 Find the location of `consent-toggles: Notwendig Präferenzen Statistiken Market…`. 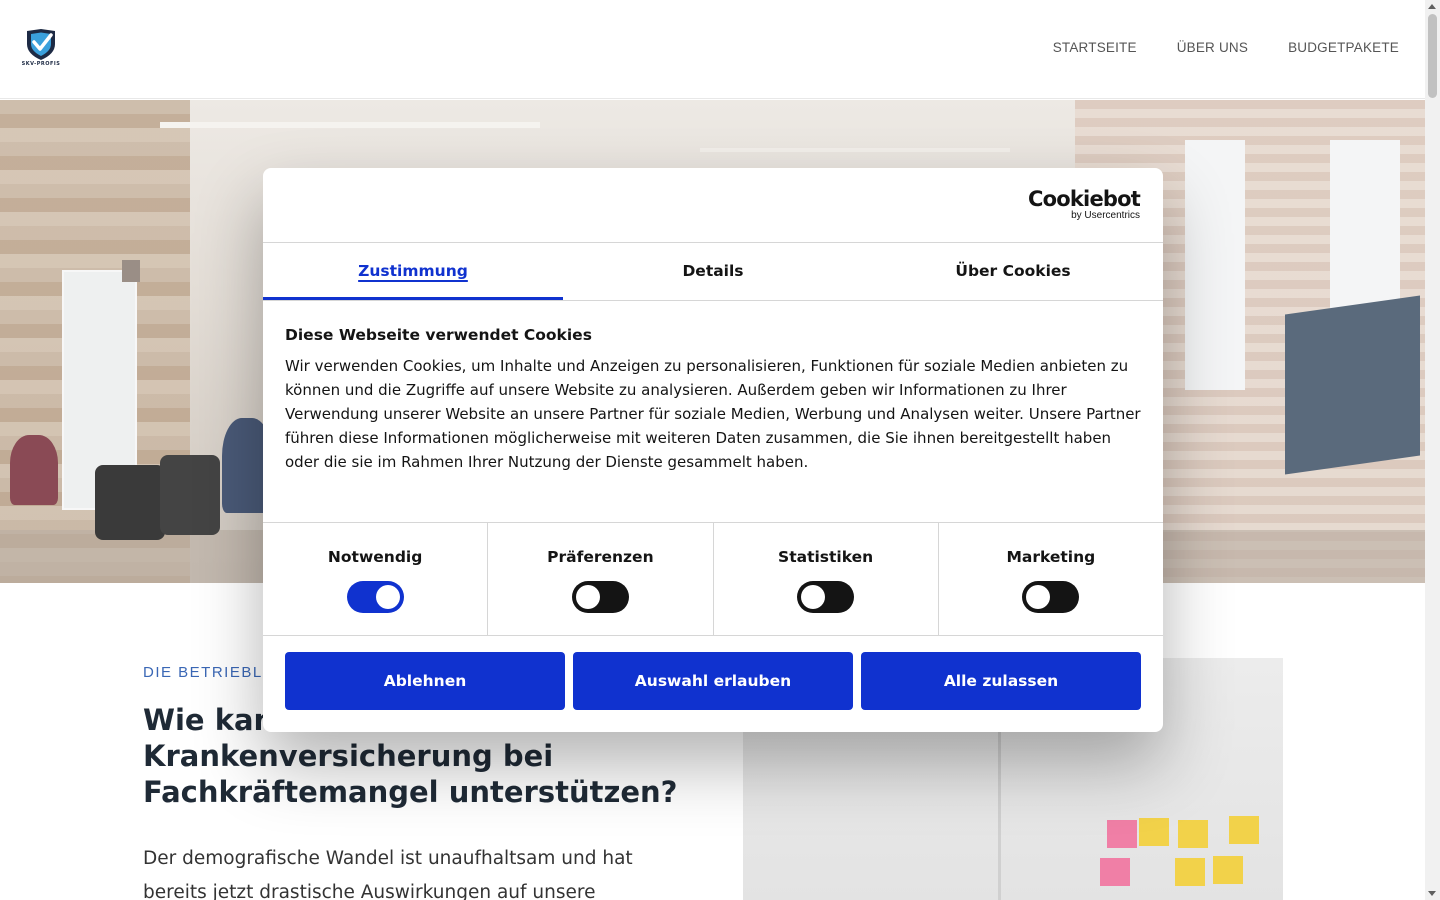

consent-toggles: Notwendig Präferenzen Statistiken Market… is located at coordinates (713, 579).